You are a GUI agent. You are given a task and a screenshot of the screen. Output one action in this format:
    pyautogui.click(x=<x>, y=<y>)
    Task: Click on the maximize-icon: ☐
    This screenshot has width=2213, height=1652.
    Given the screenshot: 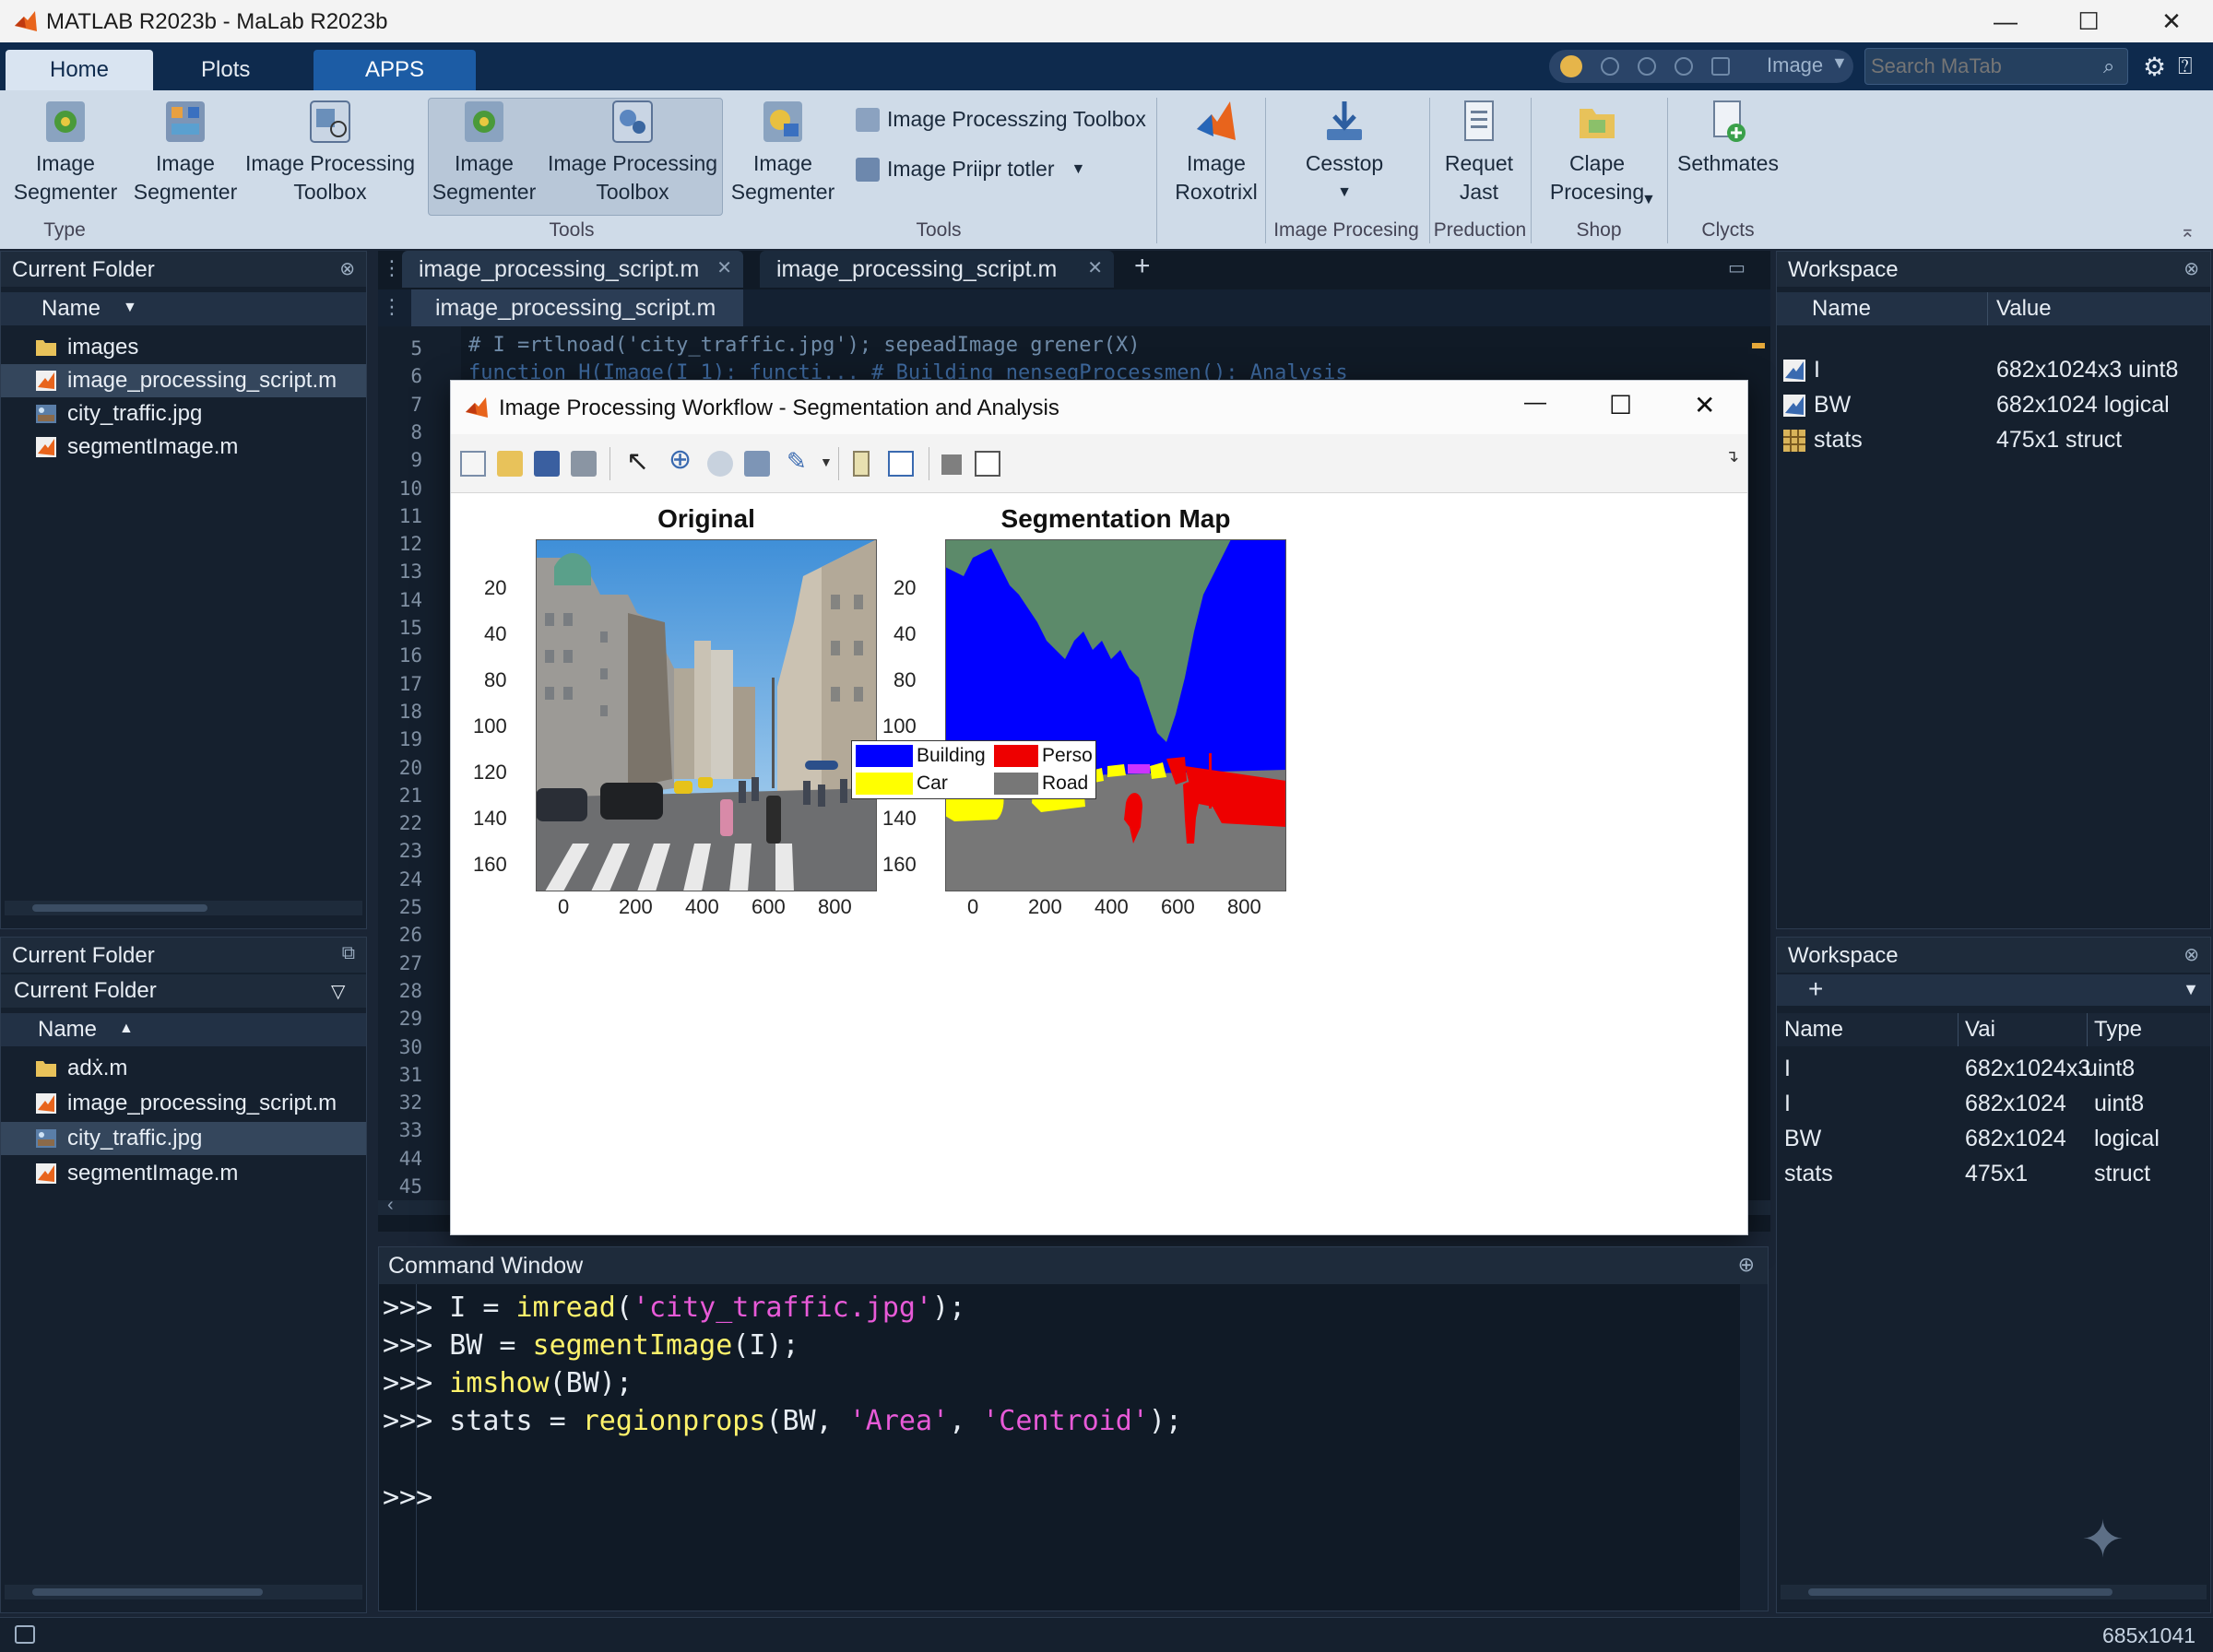 What is the action you would take?
    pyautogui.click(x=1620, y=405)
    